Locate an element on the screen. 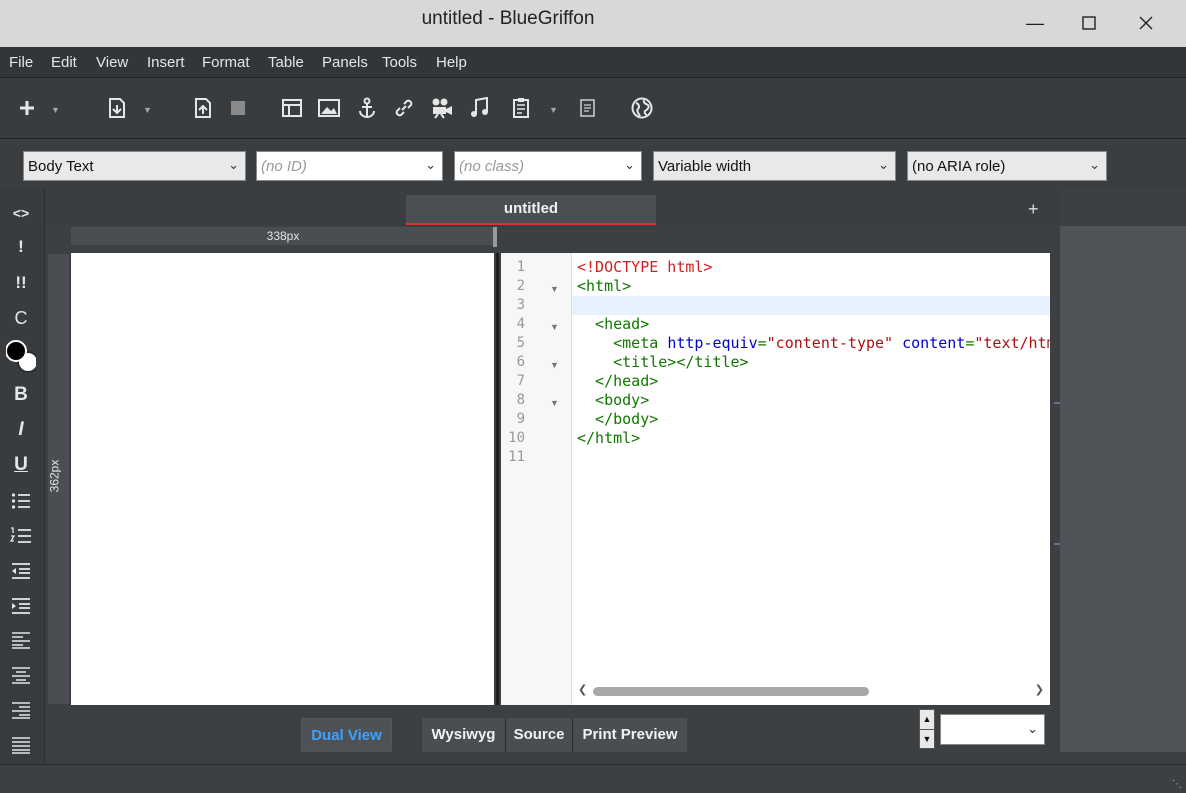  publish-button is located at coordinates (203, 108).